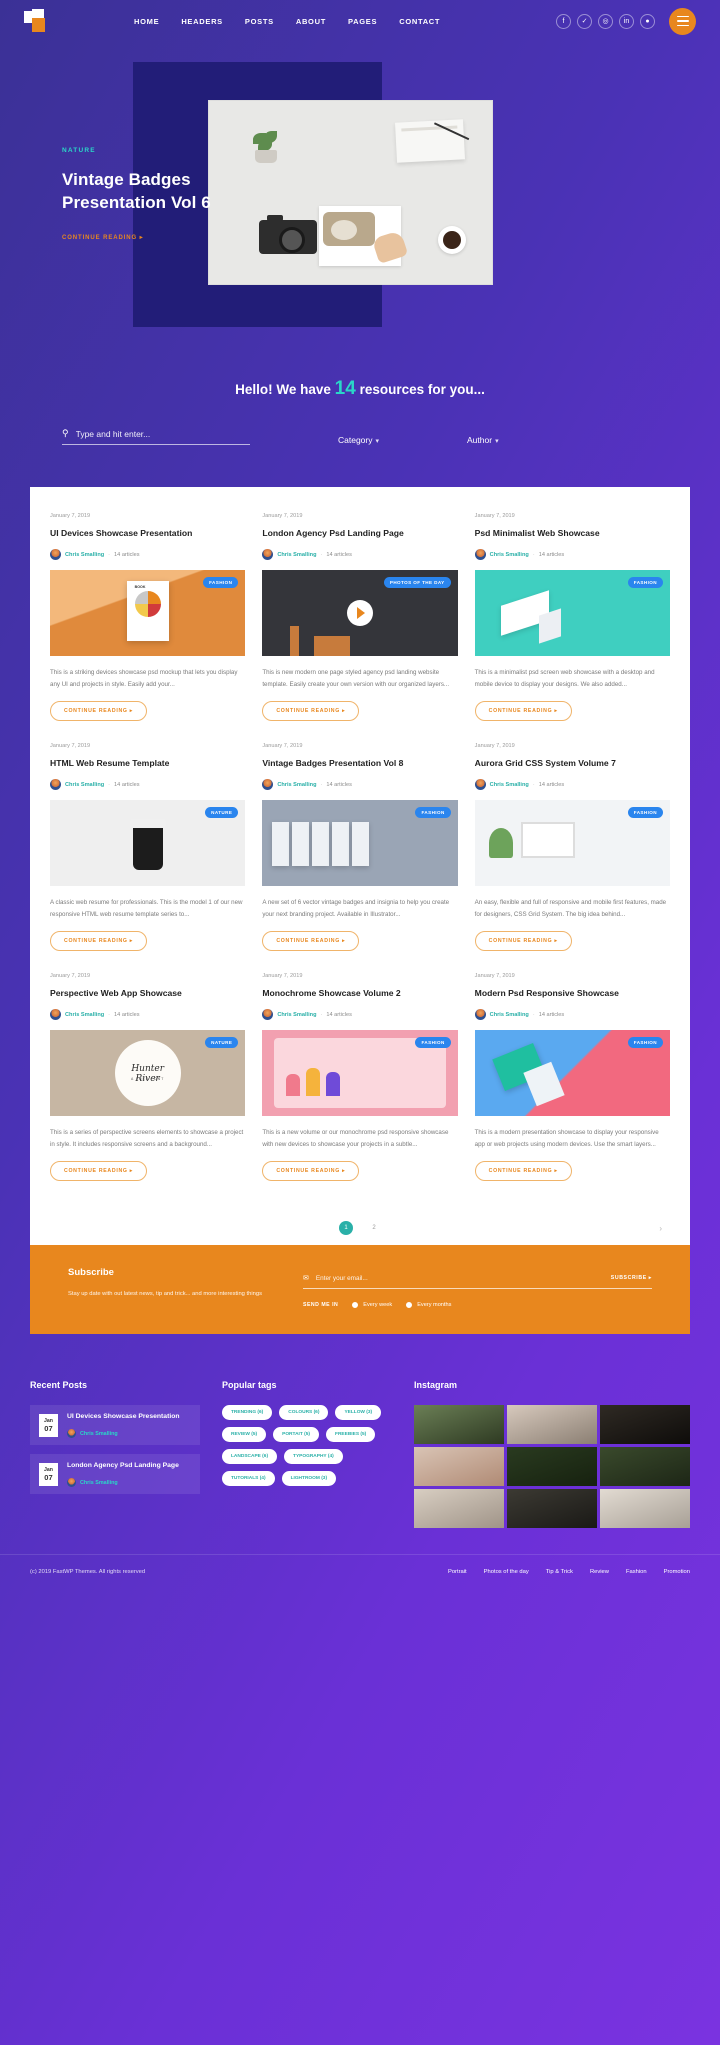  I want to click on footer-link: Review, so click(599, 1572).